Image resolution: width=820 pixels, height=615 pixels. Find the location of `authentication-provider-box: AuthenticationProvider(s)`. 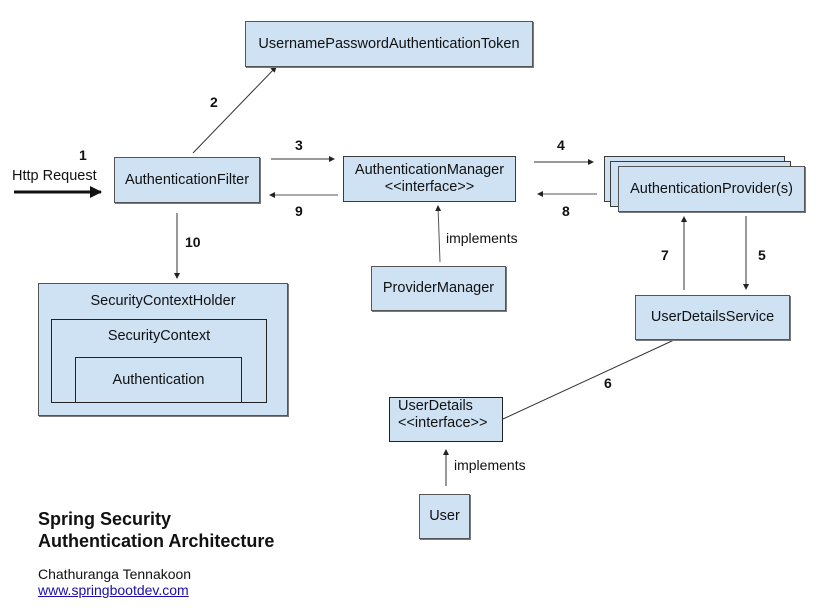

authentication-provider-box: AuthenticationProvider(s) is located at coordinates (711, 189).